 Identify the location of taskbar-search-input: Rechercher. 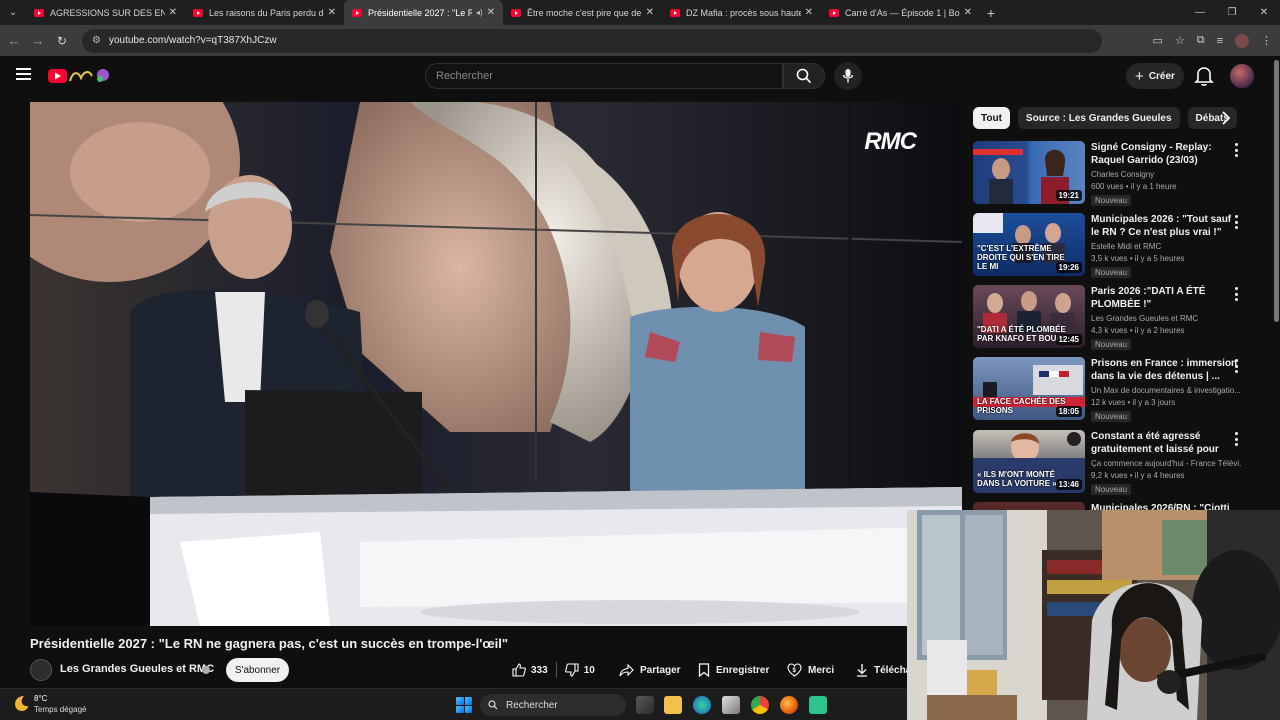
(553, 705).